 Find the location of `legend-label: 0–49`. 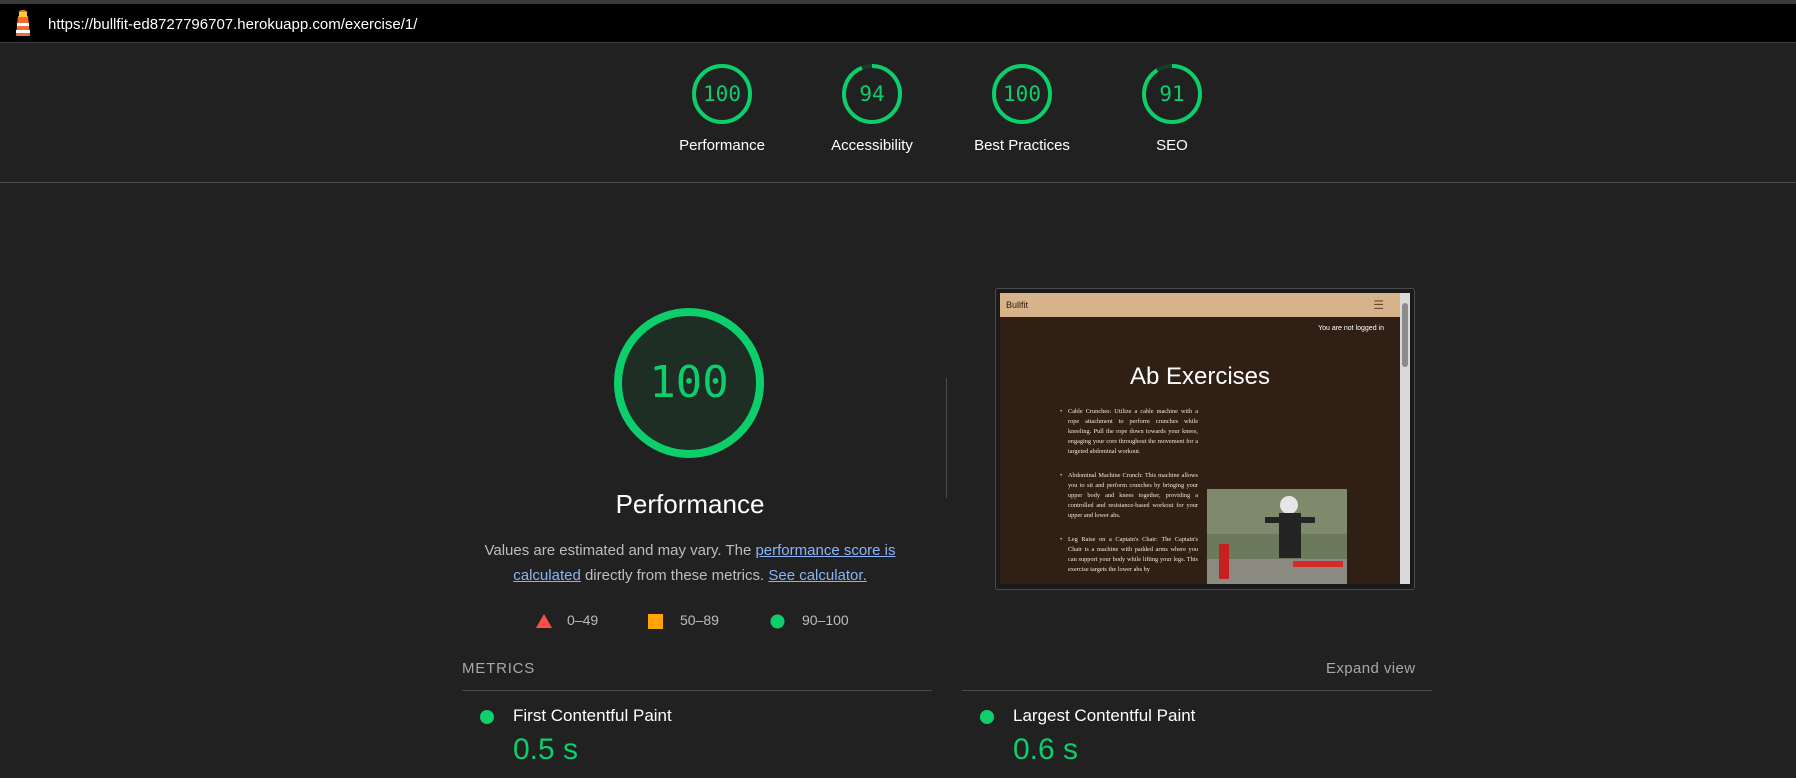

legend-label: 0–49 is located at coordinates (583, 620).